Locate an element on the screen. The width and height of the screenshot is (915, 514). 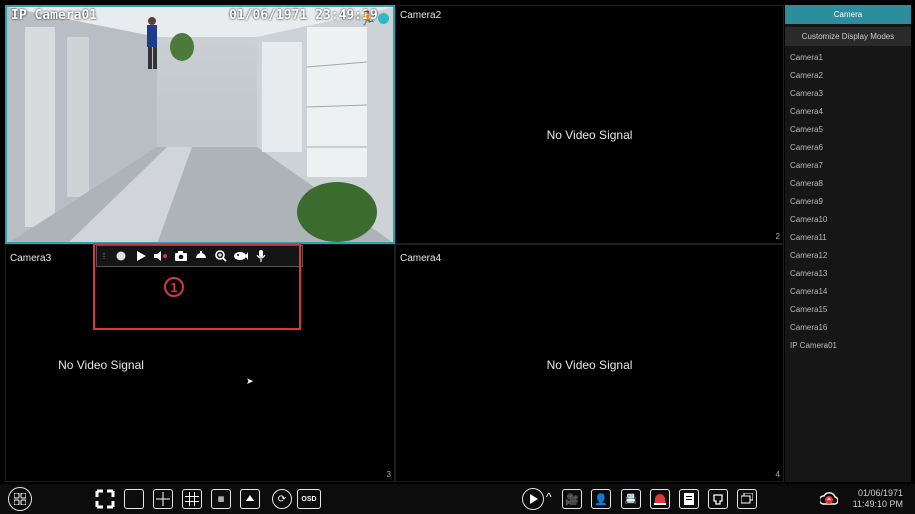
start-menu-icon is located at coordinates (20, 499).